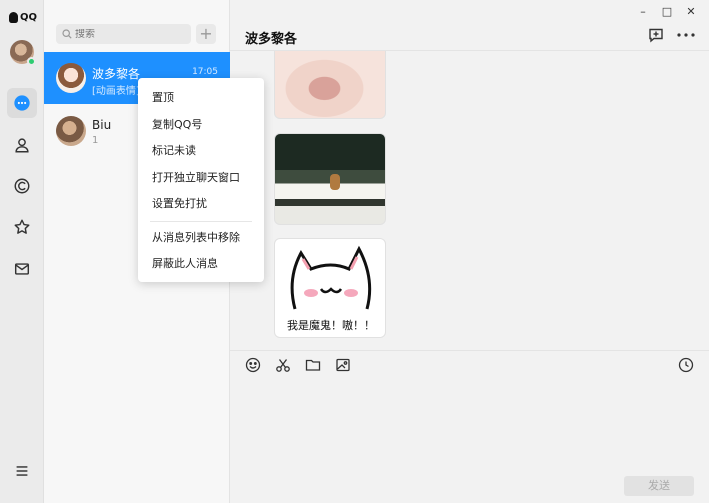  What do you see at coordinates (206, 34) in the screenshot?
I see `add-button: +` at bounding box center [206, 34].